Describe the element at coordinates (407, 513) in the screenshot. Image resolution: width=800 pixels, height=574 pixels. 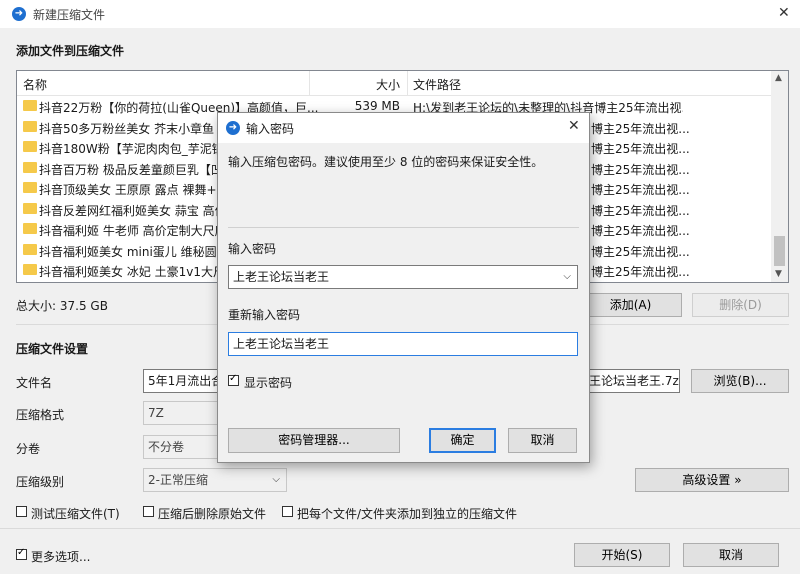
I see `separate-archives-label: 把每个文件/文件夹添加到独立的压缩文件` at that location.